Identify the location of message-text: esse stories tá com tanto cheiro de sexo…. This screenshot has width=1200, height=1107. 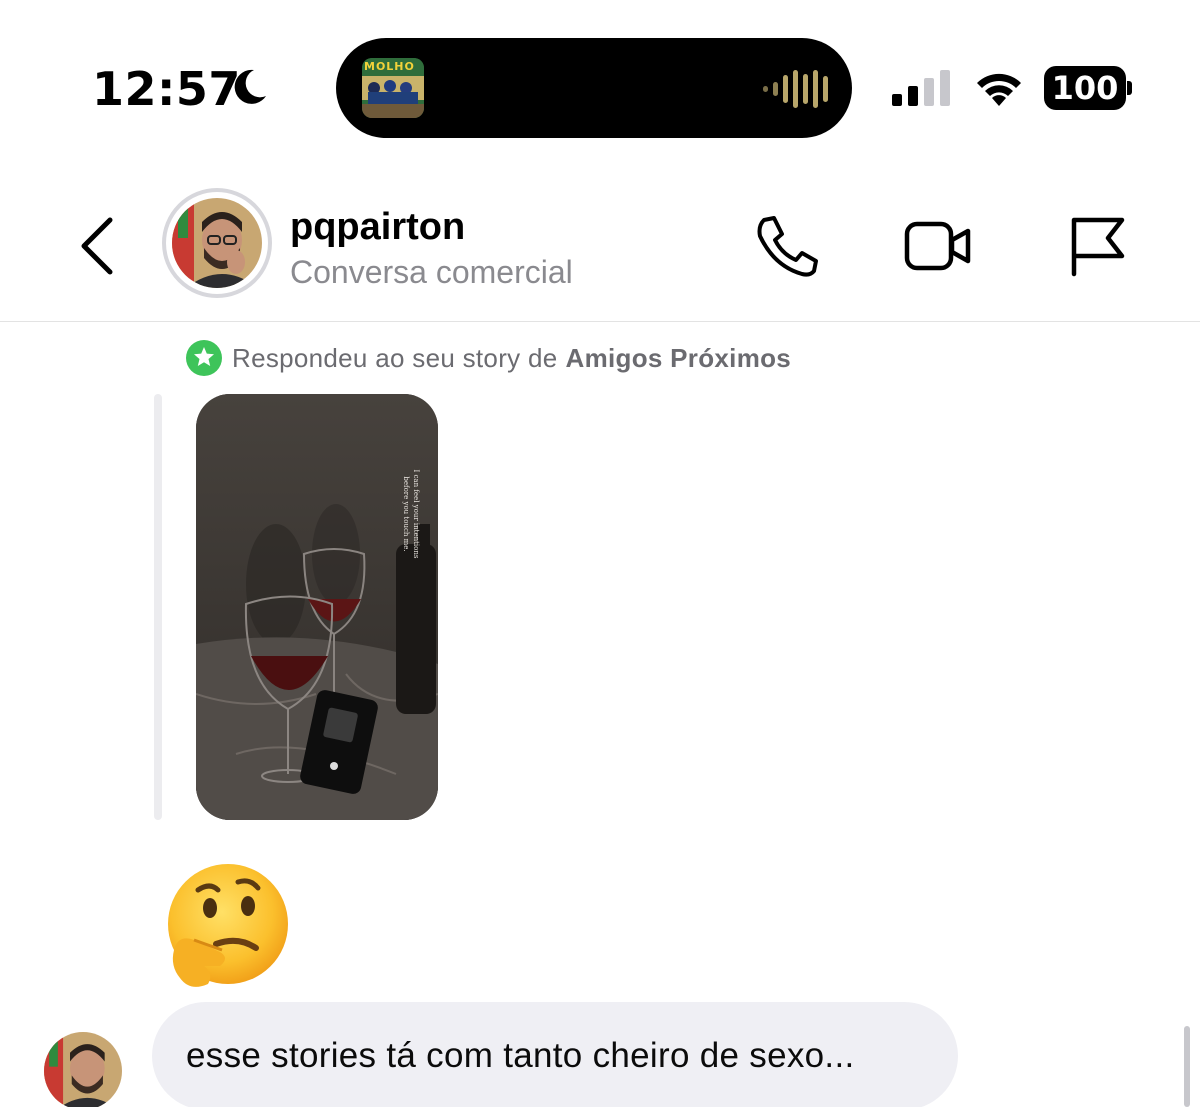
(520, 1055).